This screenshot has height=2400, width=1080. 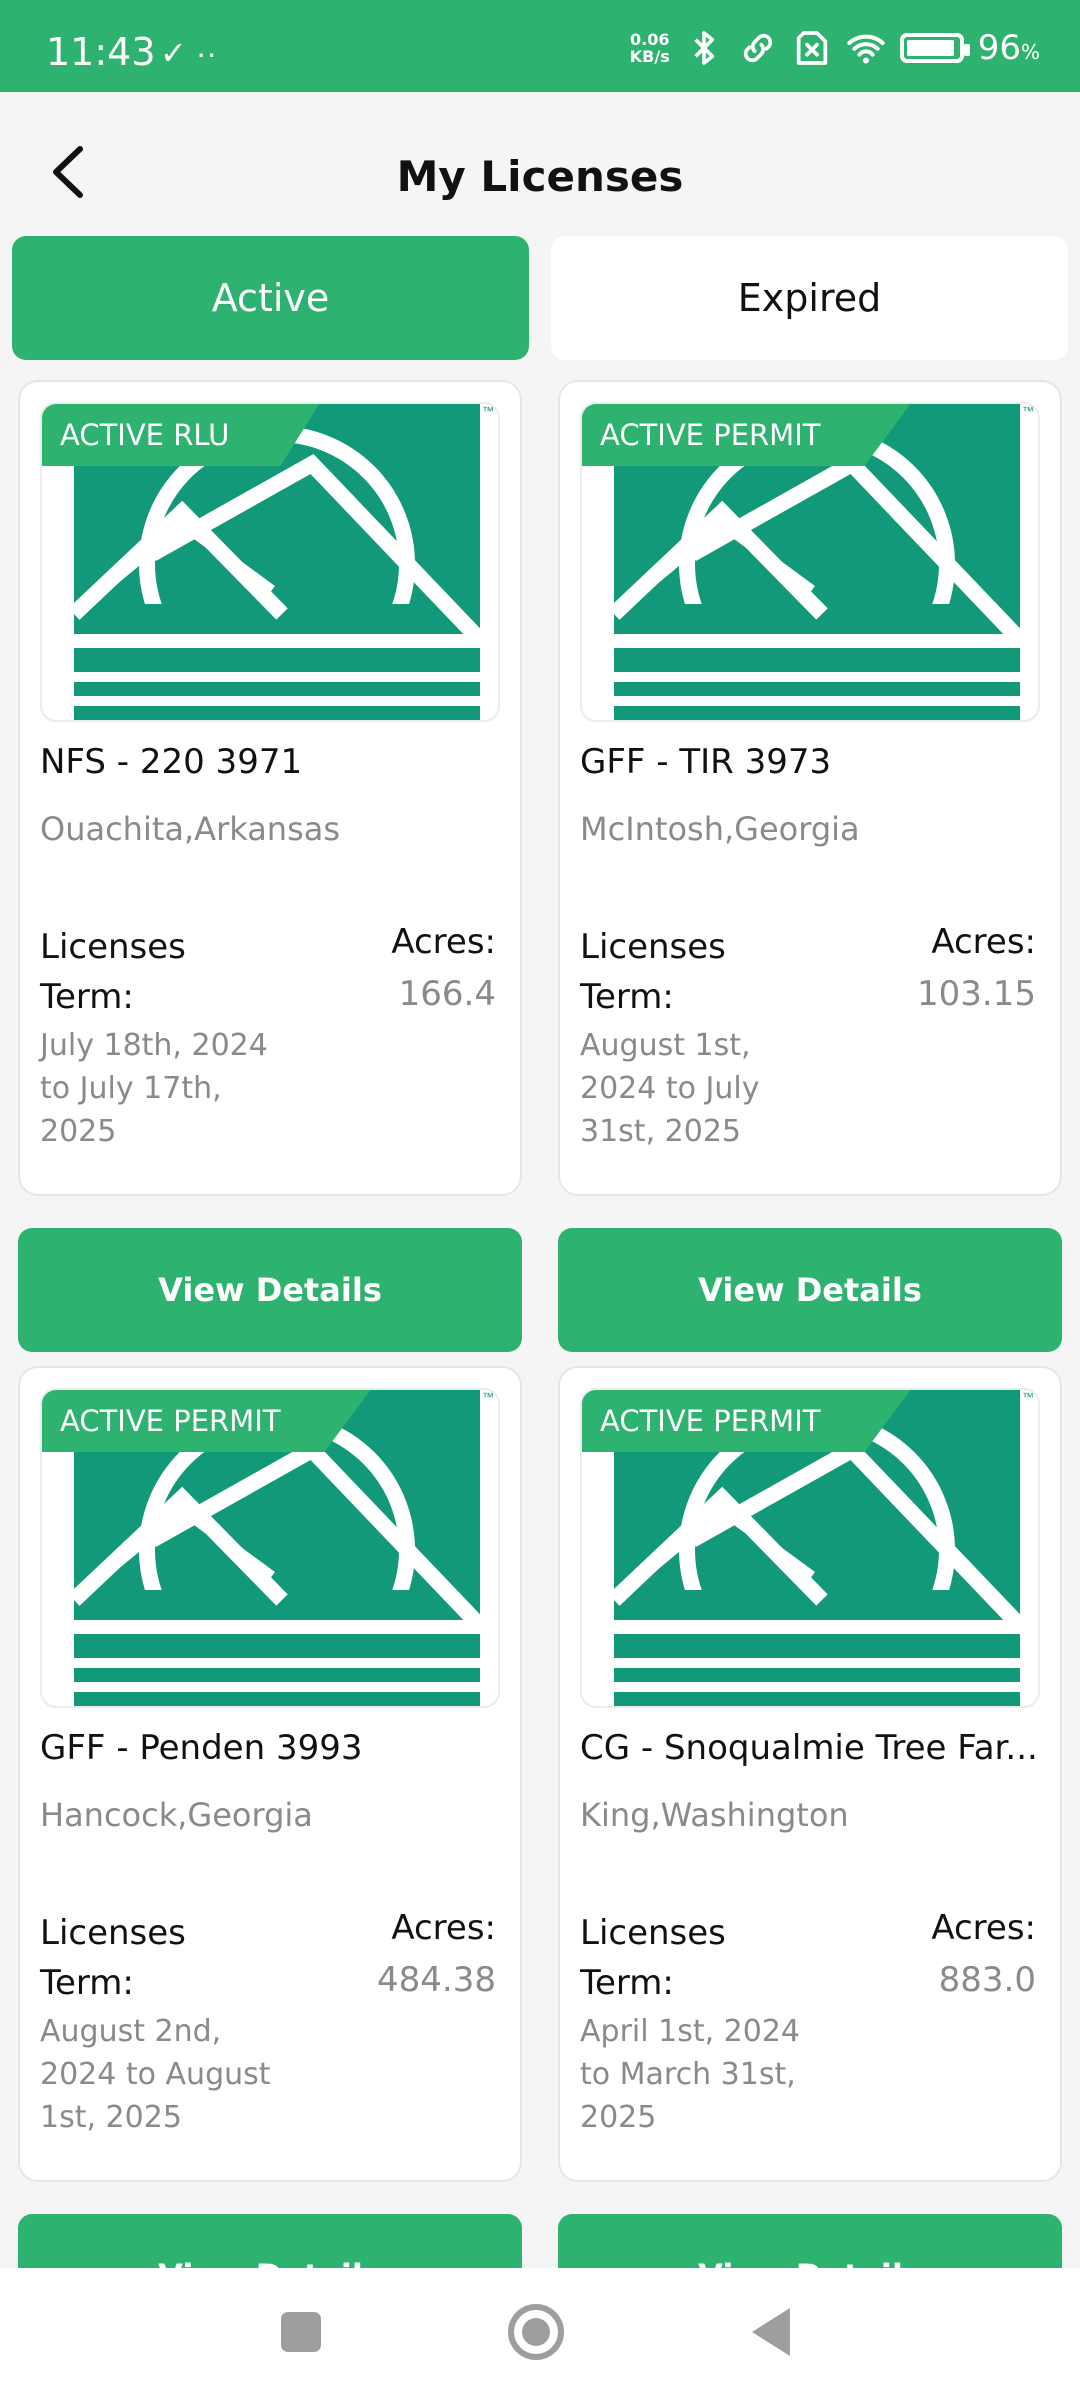 I want to click on status-time: 11:43, so click(x=101, y=52).